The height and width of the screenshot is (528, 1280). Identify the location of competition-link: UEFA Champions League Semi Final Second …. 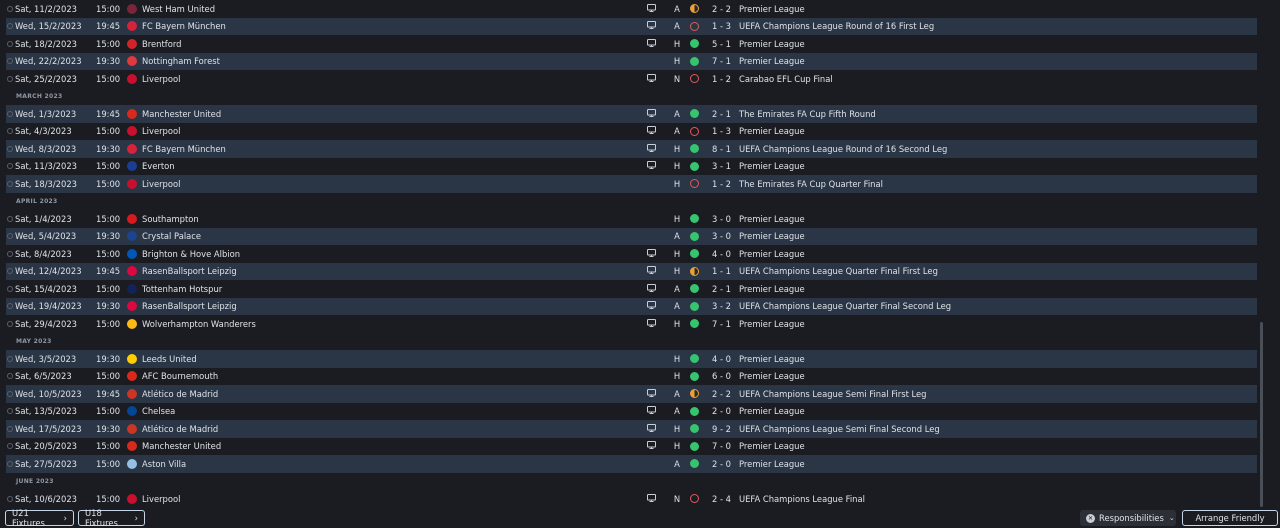
(839, 429).